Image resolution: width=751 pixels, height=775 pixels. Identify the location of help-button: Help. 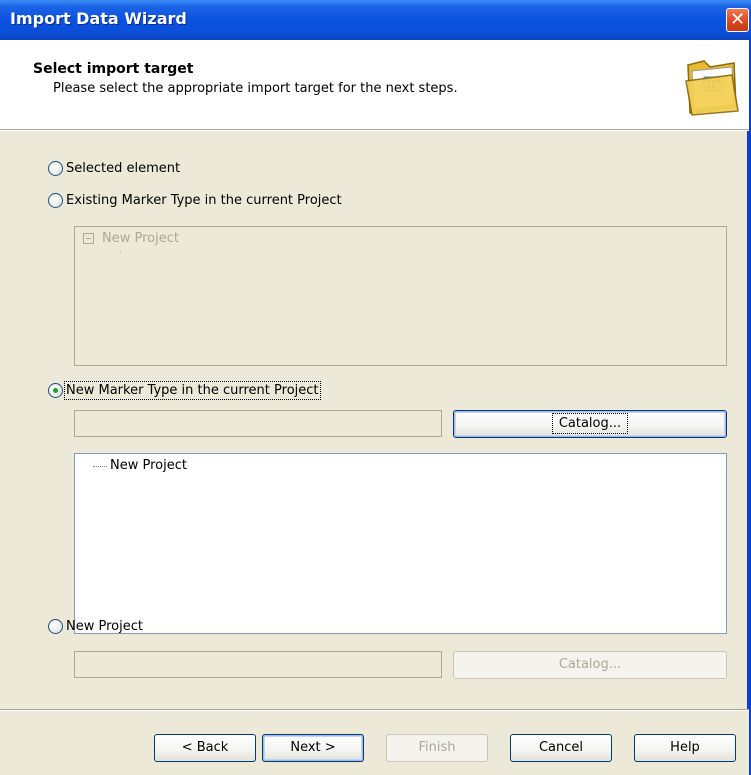
(685, 748).